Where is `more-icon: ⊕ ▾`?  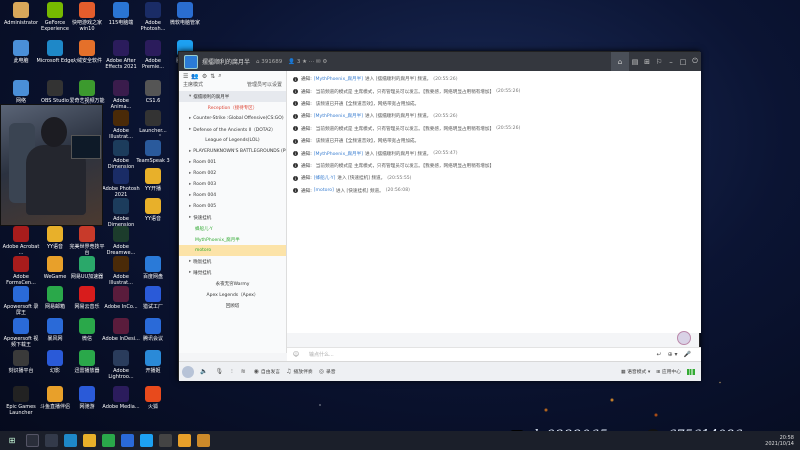
more-icon: ⊕ ▾ is located at coordinates (673, 354).